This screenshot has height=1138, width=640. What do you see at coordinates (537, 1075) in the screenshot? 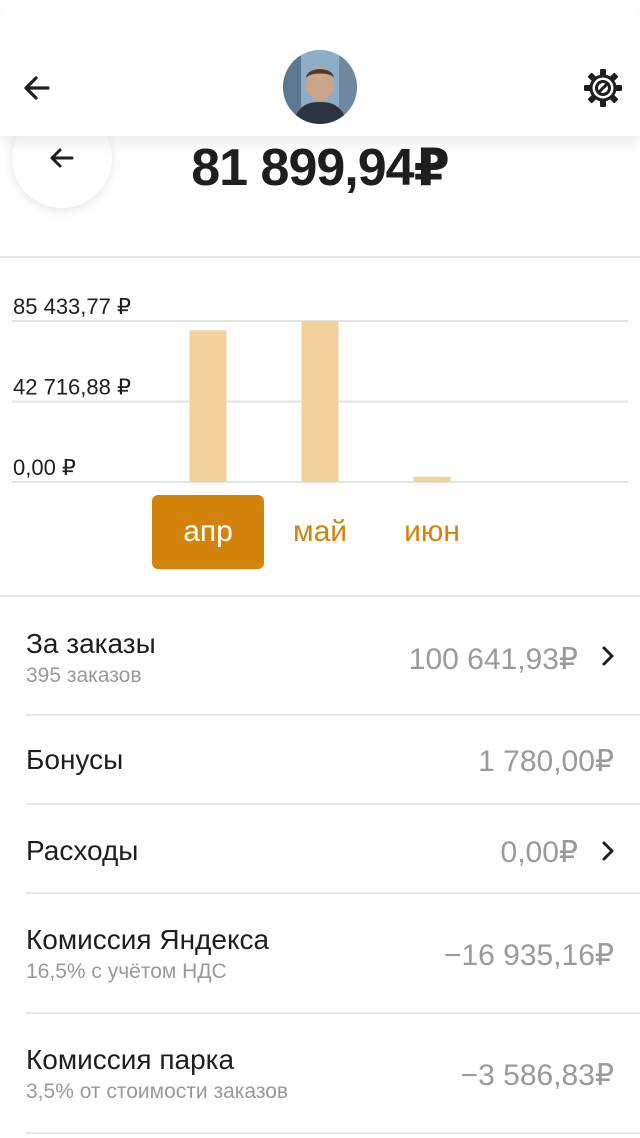
I see `row-amount: −3 586,83₽` at bounding box center [537, 1075].